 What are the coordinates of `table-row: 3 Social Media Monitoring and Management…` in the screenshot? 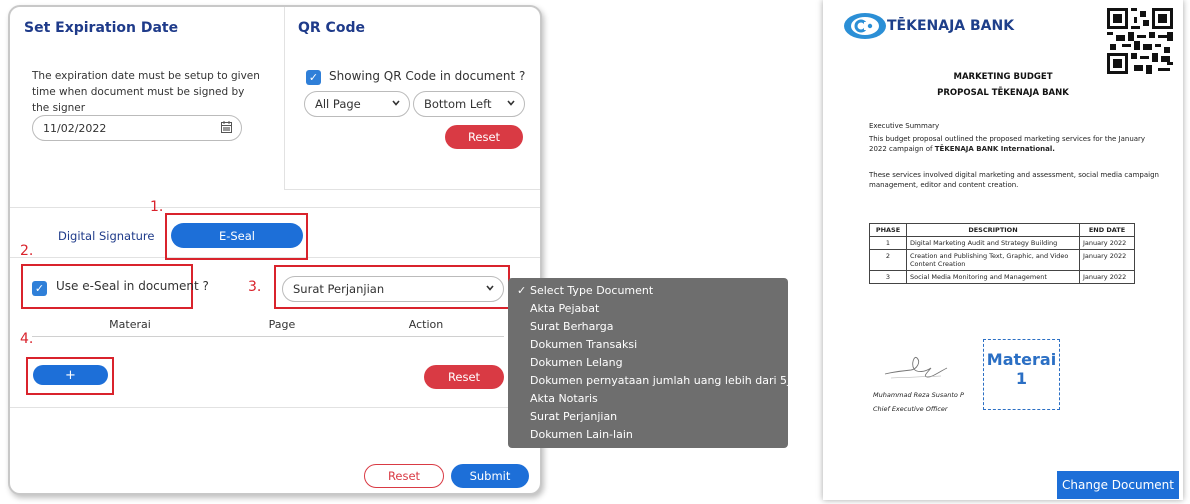 It's located at (1002, 277).